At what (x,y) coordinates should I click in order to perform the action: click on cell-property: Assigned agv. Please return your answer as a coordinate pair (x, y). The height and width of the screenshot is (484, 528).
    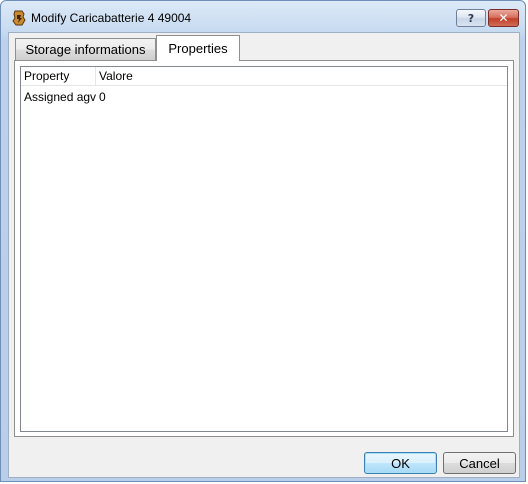
    Looking at the image, I should click on (60, 97).